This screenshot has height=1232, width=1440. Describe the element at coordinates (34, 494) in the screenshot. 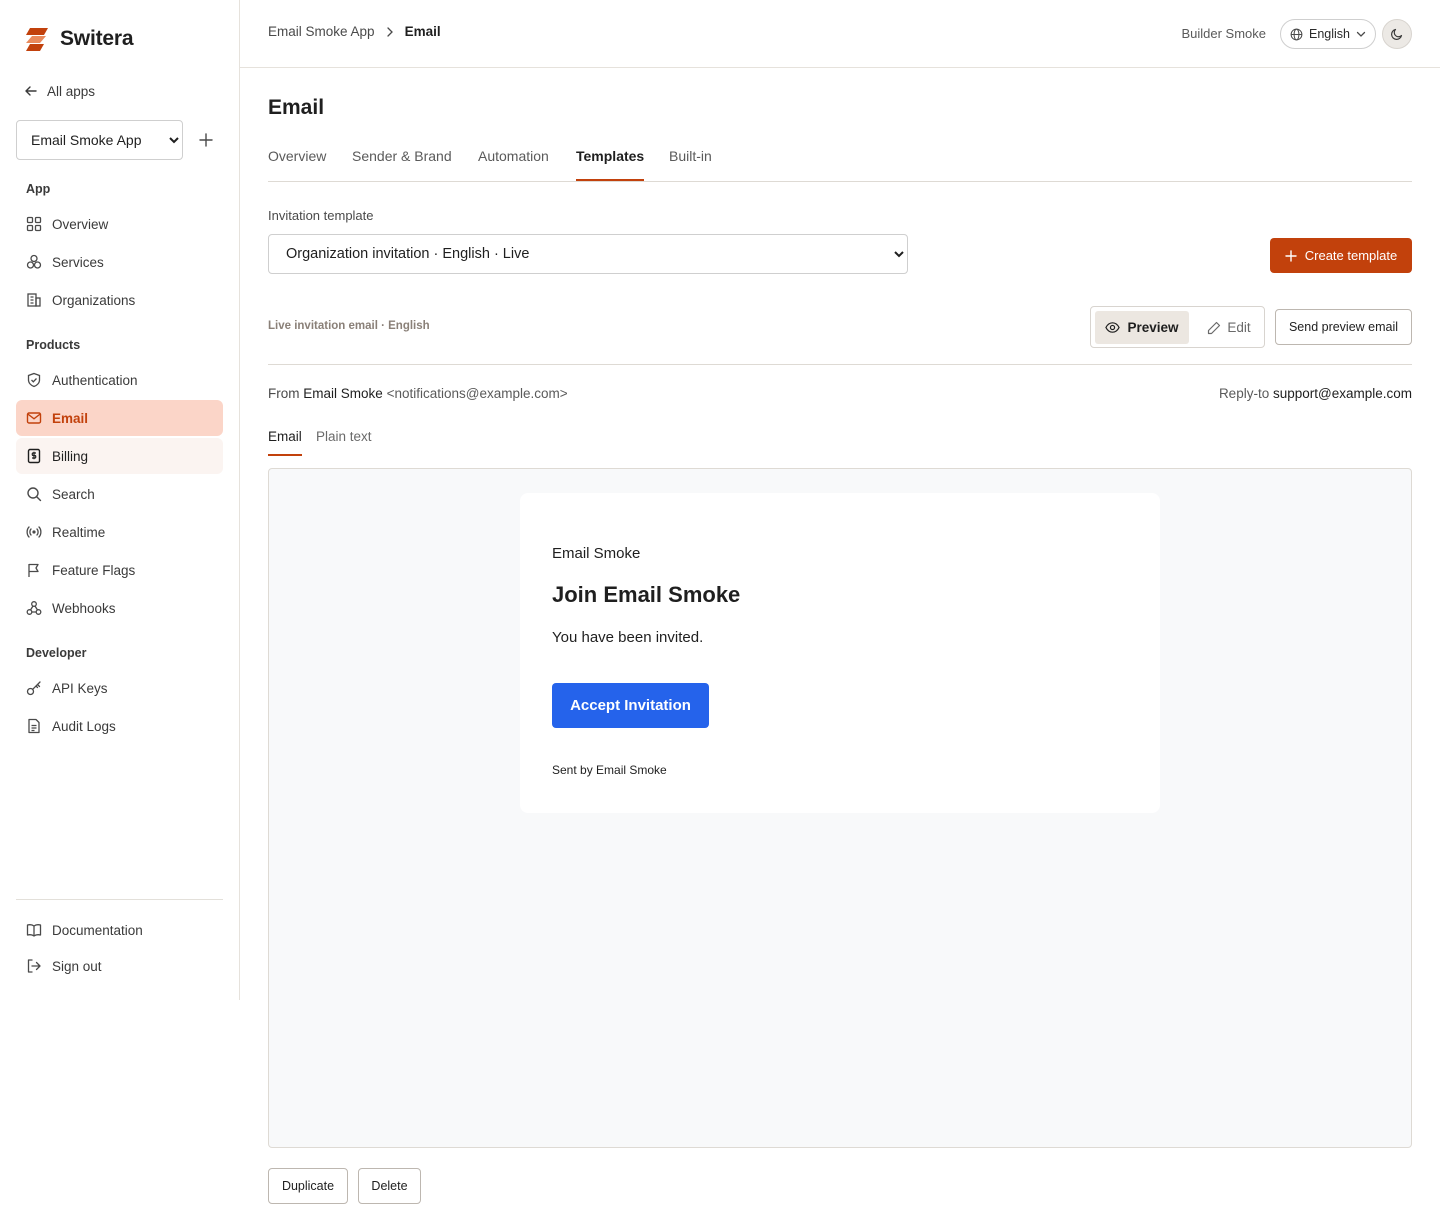

I see `search-icon` at that location.